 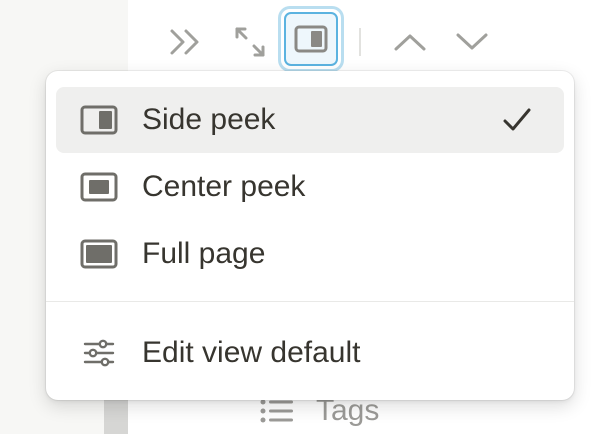 I want to click on next-page-button, so click(x=472, y=42).